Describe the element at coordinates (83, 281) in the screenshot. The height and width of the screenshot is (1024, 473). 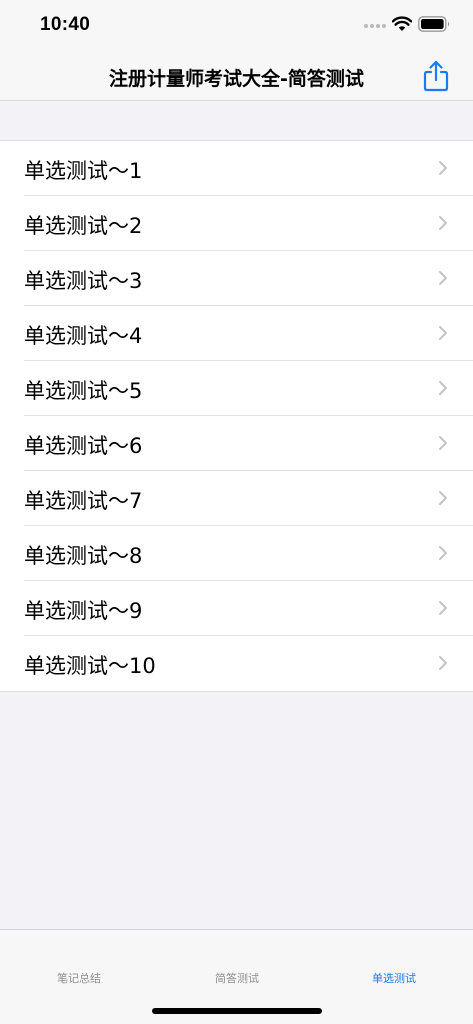
I see `list-item-label: 单选测试～3` at that location.